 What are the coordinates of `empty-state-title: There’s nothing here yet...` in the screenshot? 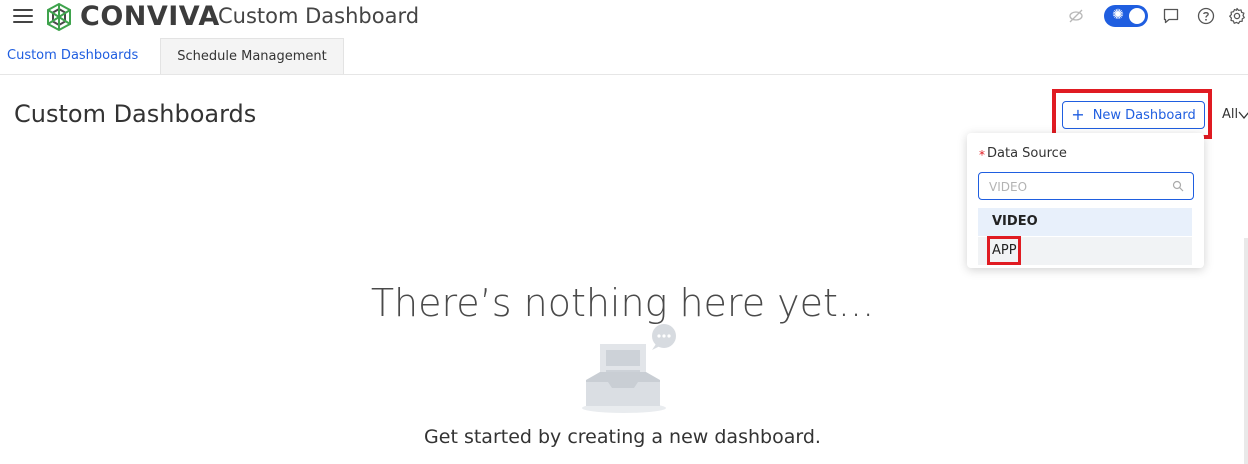 It's located at (622, 303).